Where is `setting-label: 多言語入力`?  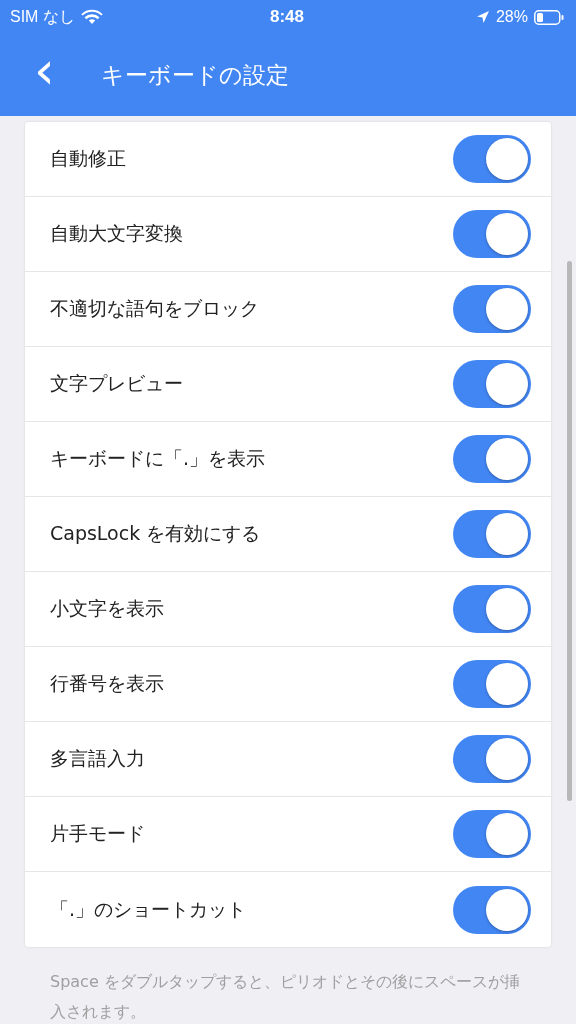
setting-label: 多言語入力 is located at coordinates (97, 758).